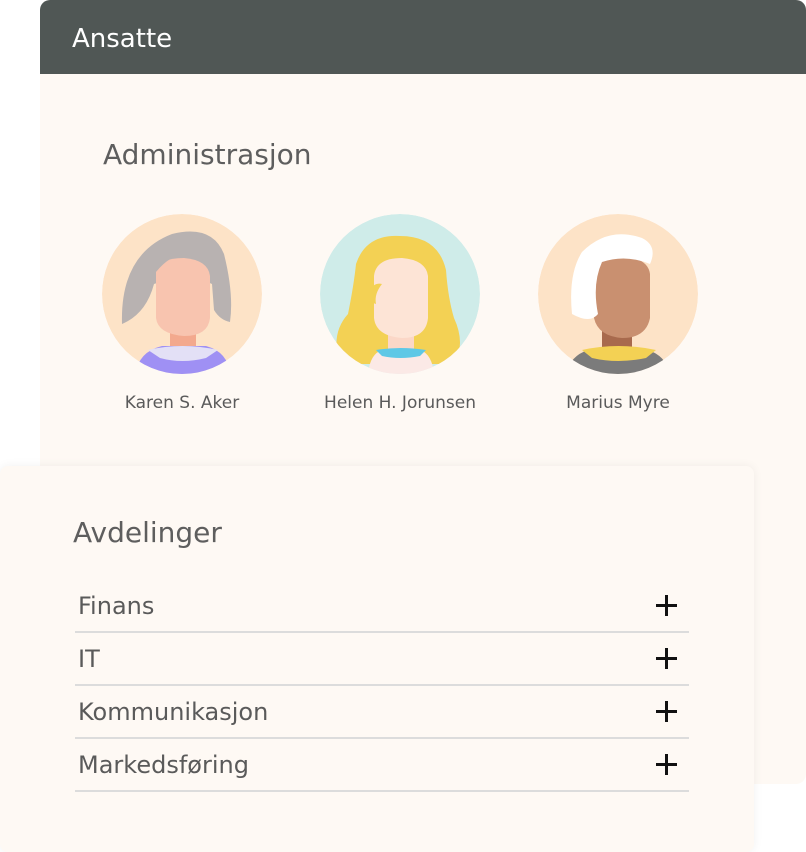 This screenshot has width=806, height=852. I want to click on department-label: Kommunikasjon, so click(173, 711).